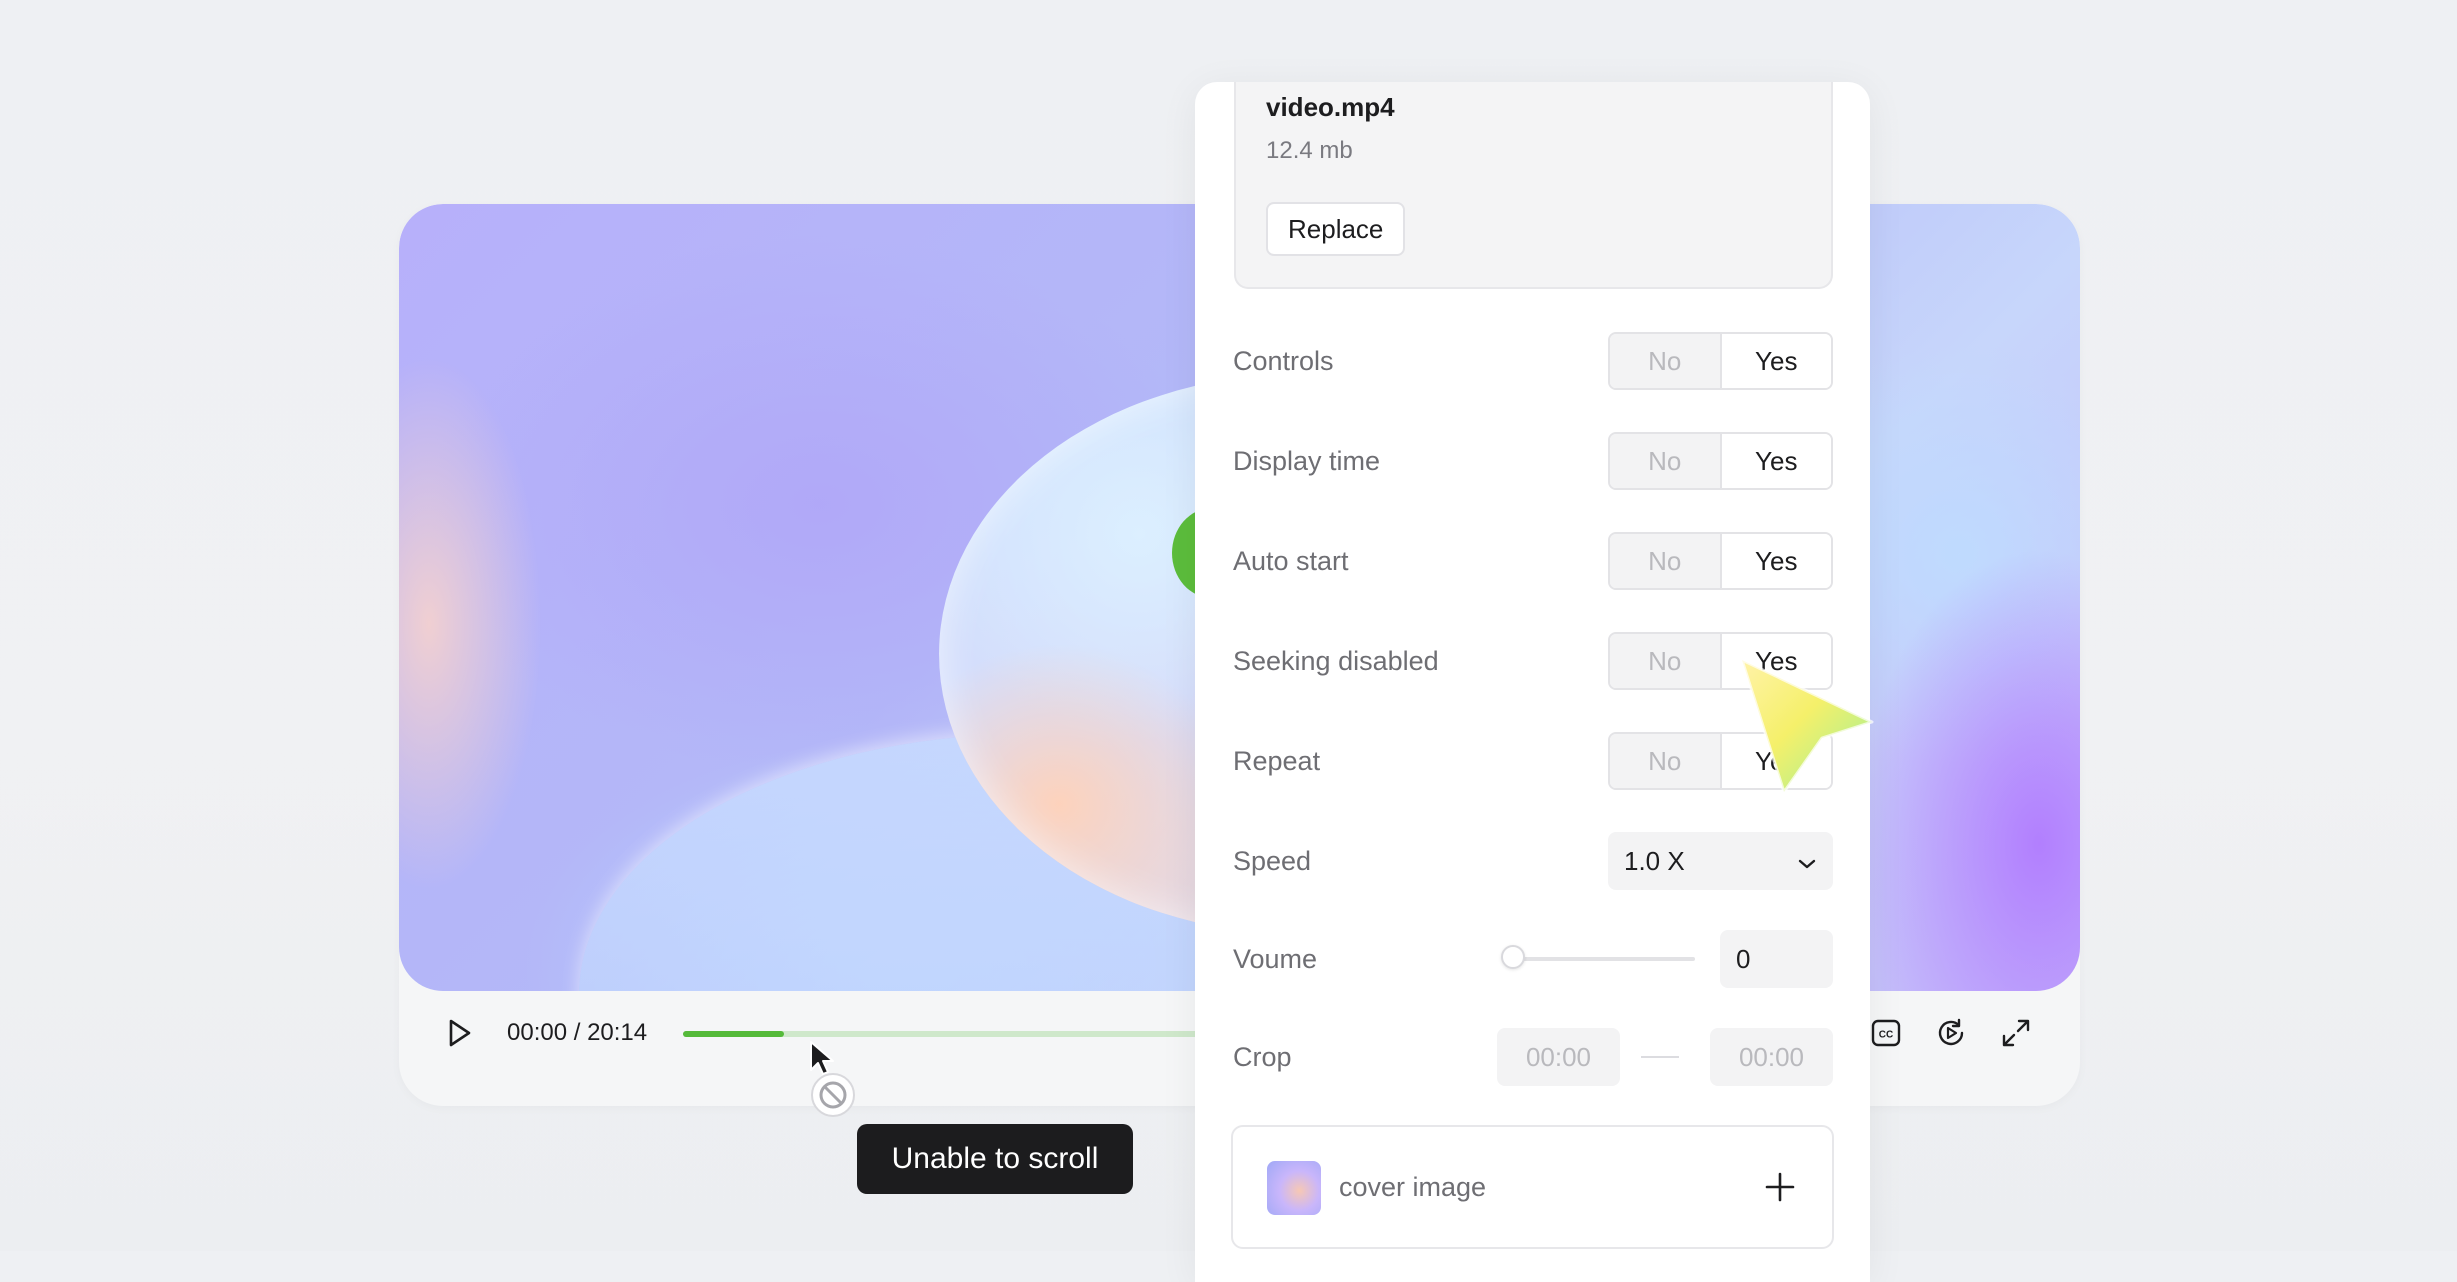 Image resolution: width=2457 pixels, height=1282 pixels. I want to click on plus-icon, so click(1780, 1187).